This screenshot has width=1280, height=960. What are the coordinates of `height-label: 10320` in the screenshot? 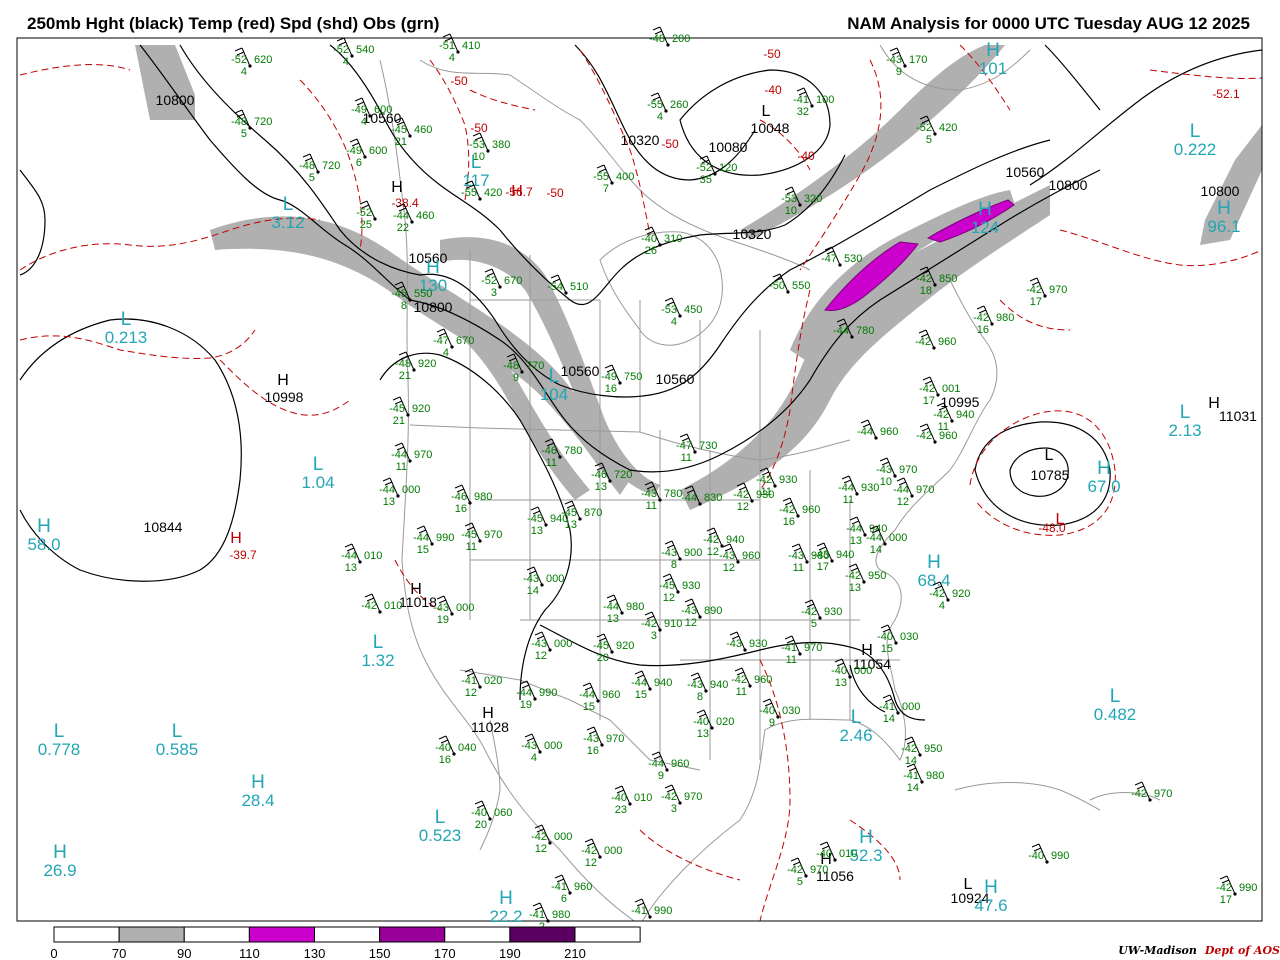 It's located at (640, 140).